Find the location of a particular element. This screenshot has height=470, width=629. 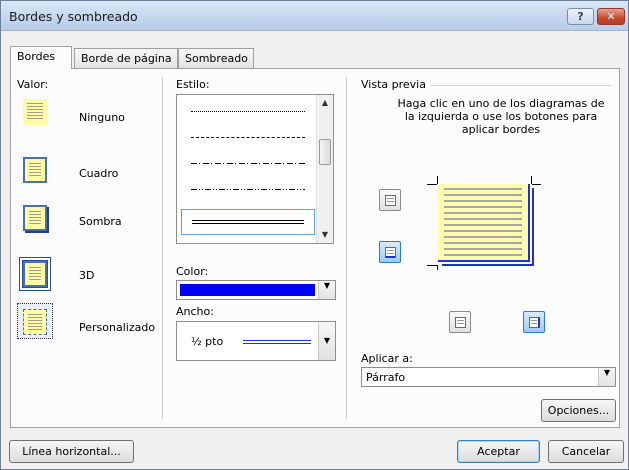

aplicar-select: Párrafo ▼ is located at coordinates (488, 377).